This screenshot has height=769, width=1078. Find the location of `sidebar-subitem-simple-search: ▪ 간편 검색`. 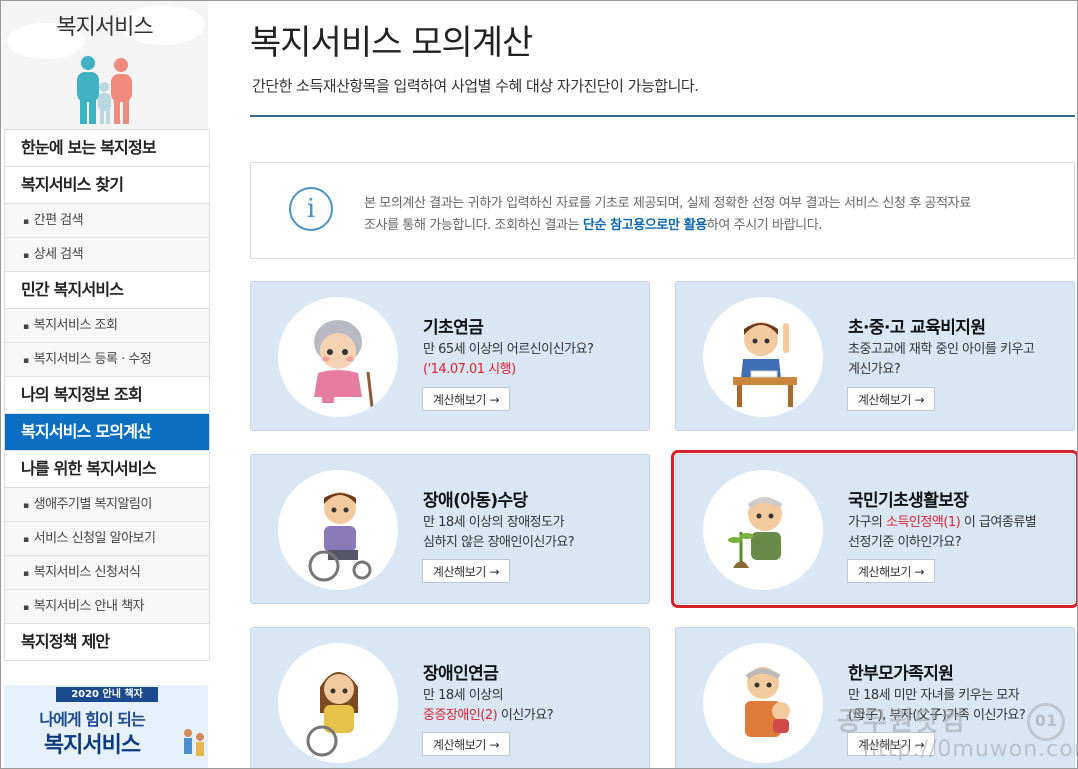

sidebar-subitem-simple-search: ▪ 간편 검색 is located at coordinates (107, 221).